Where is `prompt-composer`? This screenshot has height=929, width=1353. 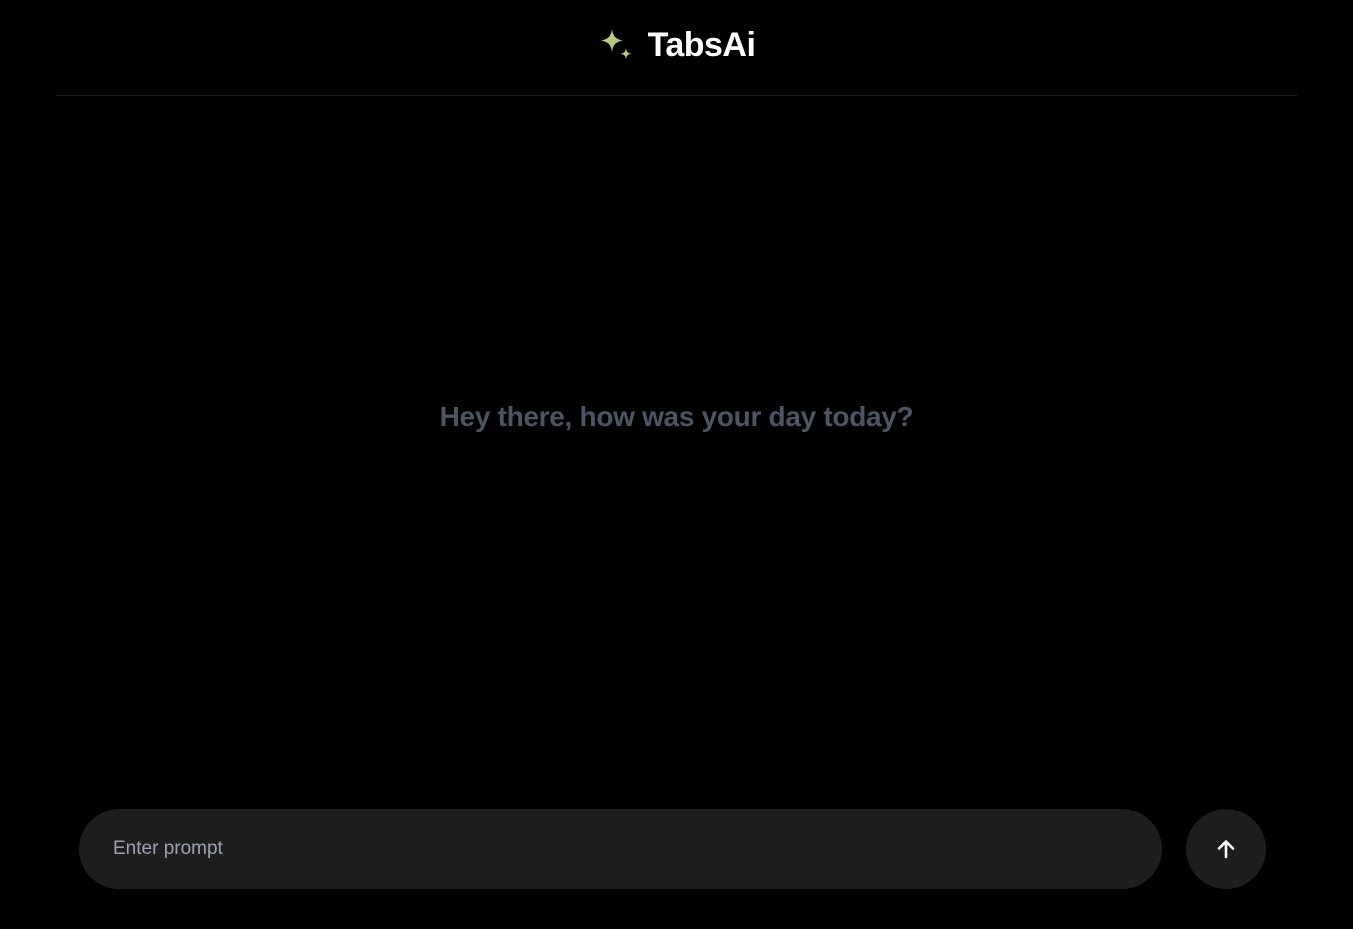 prompt-composer is located at coordinates (620, 849).